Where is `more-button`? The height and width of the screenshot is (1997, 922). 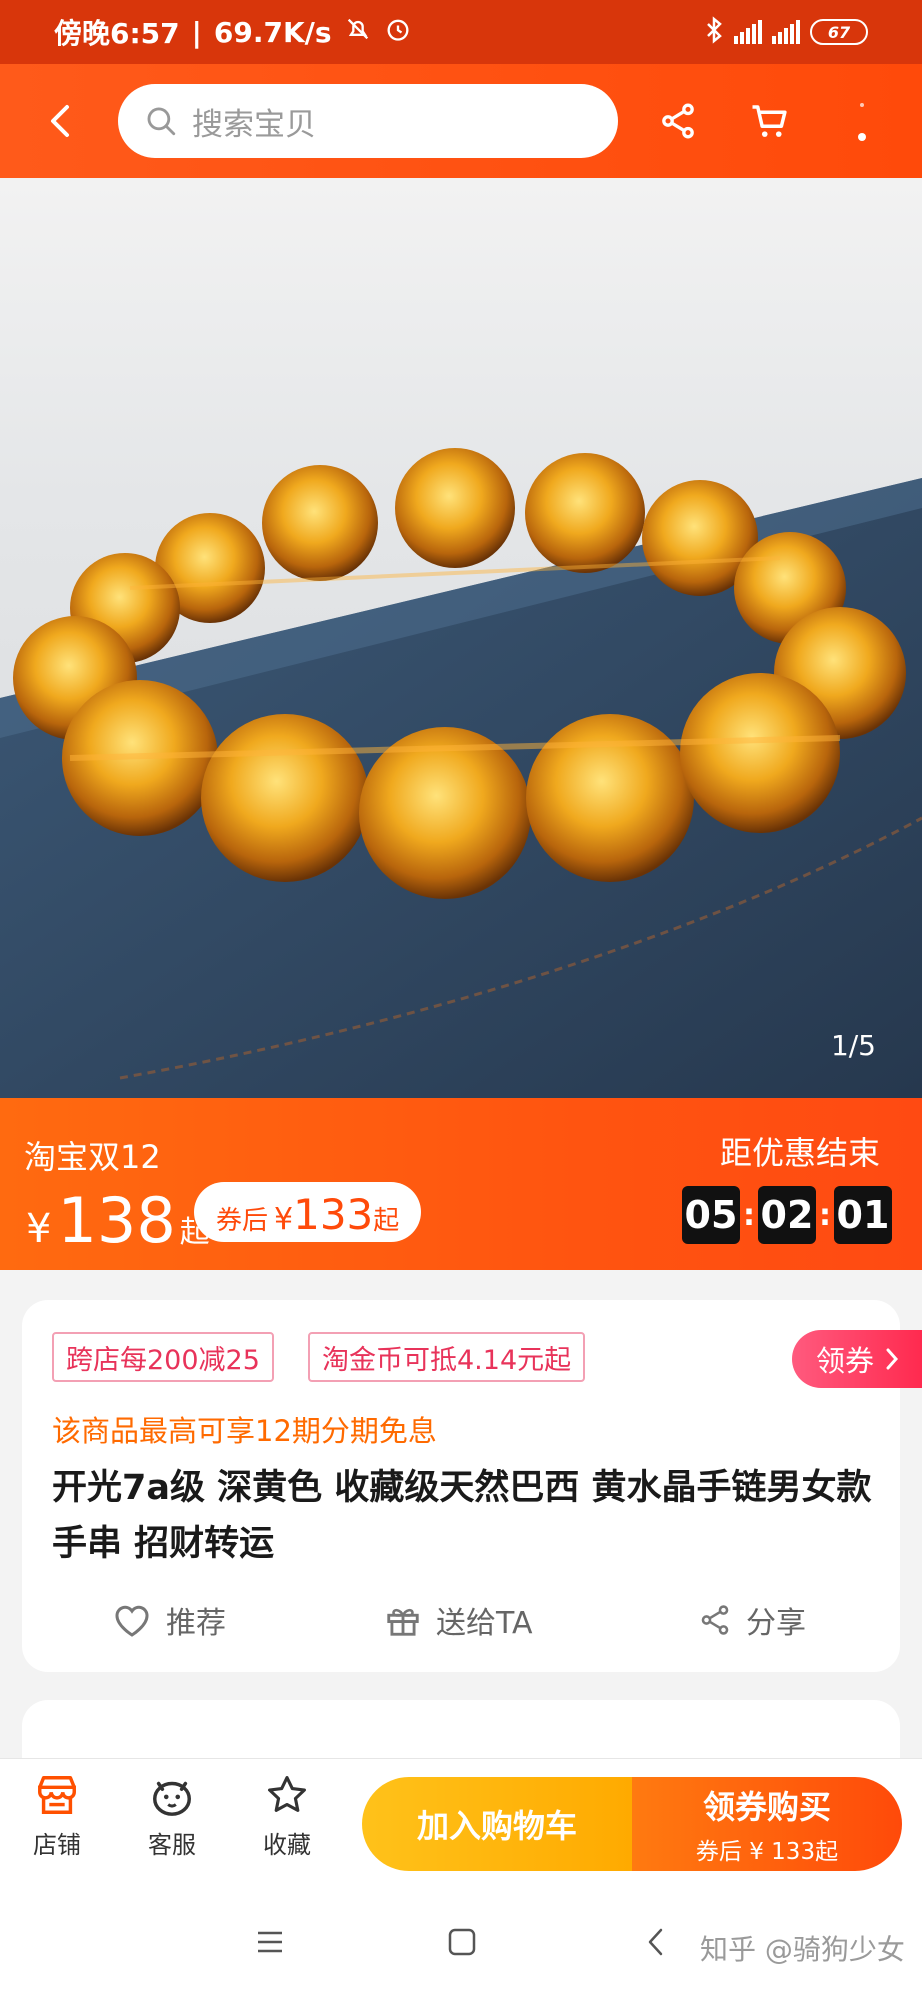 more-button is located at coordinates (862, 121).